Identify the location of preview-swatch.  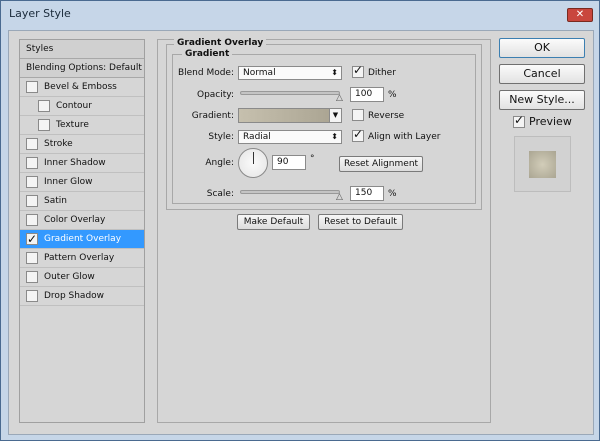
(542, 164).